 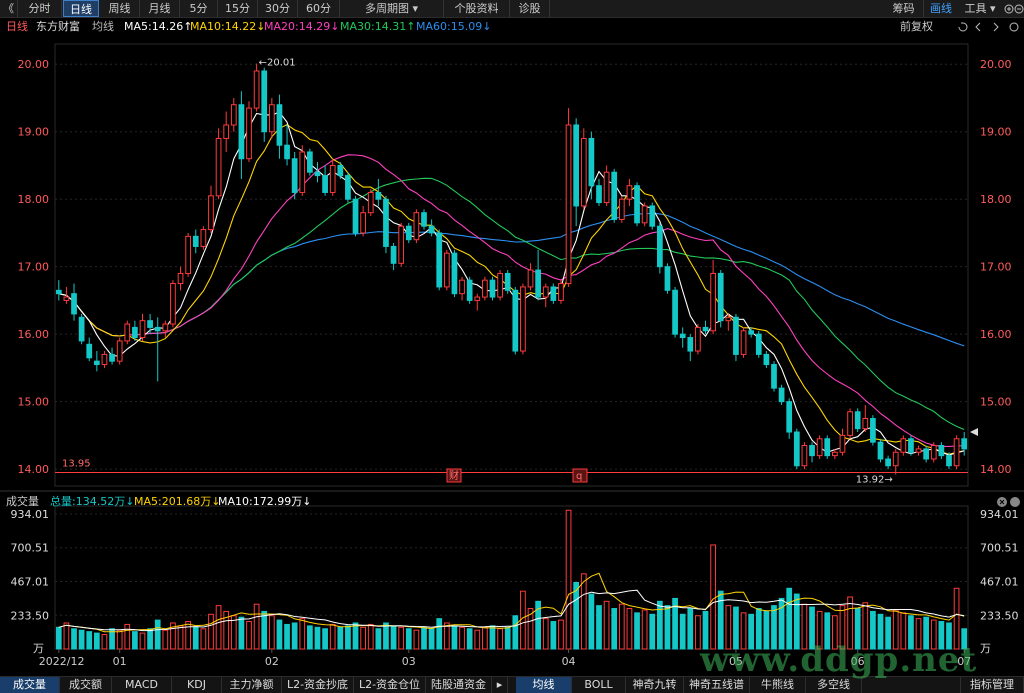 I want to click on tab-5min: 5分, so click(x=199, y=8).